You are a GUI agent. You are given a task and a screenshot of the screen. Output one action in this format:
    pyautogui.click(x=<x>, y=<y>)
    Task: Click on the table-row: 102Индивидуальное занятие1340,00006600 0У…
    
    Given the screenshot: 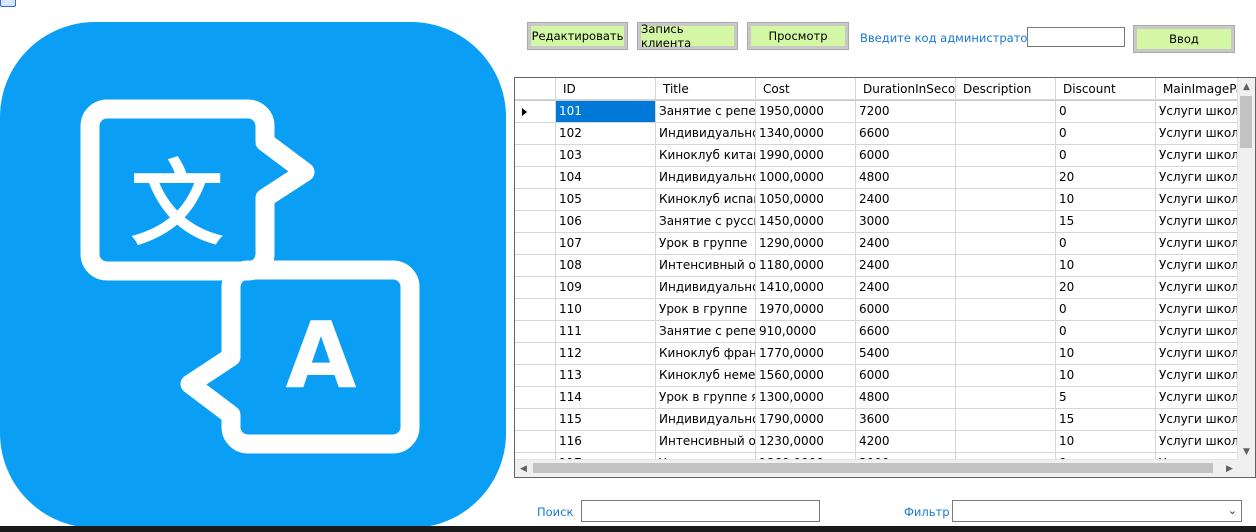 What is the action you would take?
    pyautogui.click(x=880, y=134)
    